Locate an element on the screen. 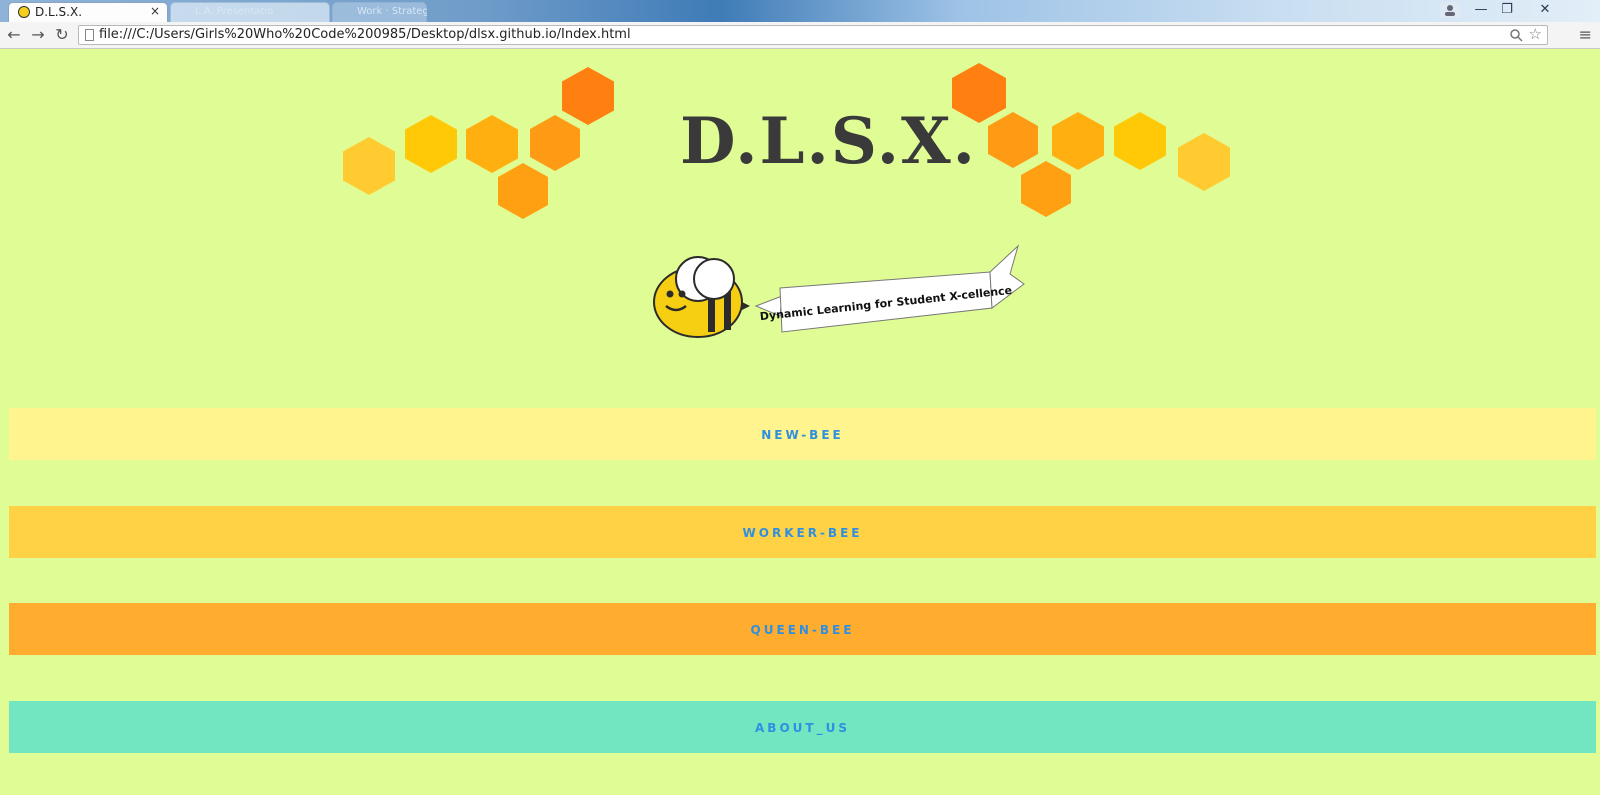 This screenshot has width=1600, height=795. nav-queen-bee: QUEEN-BEE is located at coordinates (802, 629).